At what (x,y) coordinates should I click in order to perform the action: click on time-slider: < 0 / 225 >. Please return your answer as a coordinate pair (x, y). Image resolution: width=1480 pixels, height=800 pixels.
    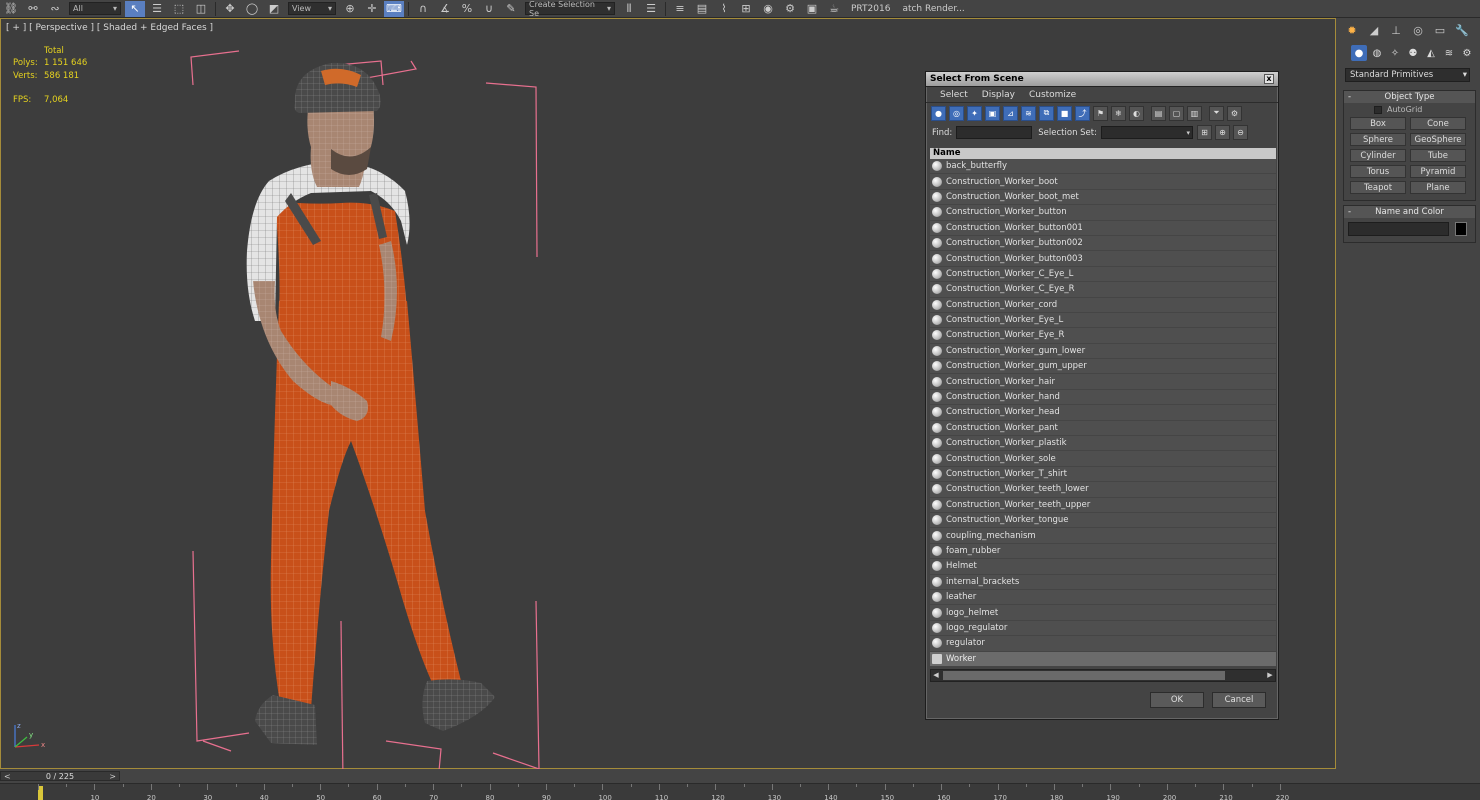
    Looking at the image, I should click on (740, 776).